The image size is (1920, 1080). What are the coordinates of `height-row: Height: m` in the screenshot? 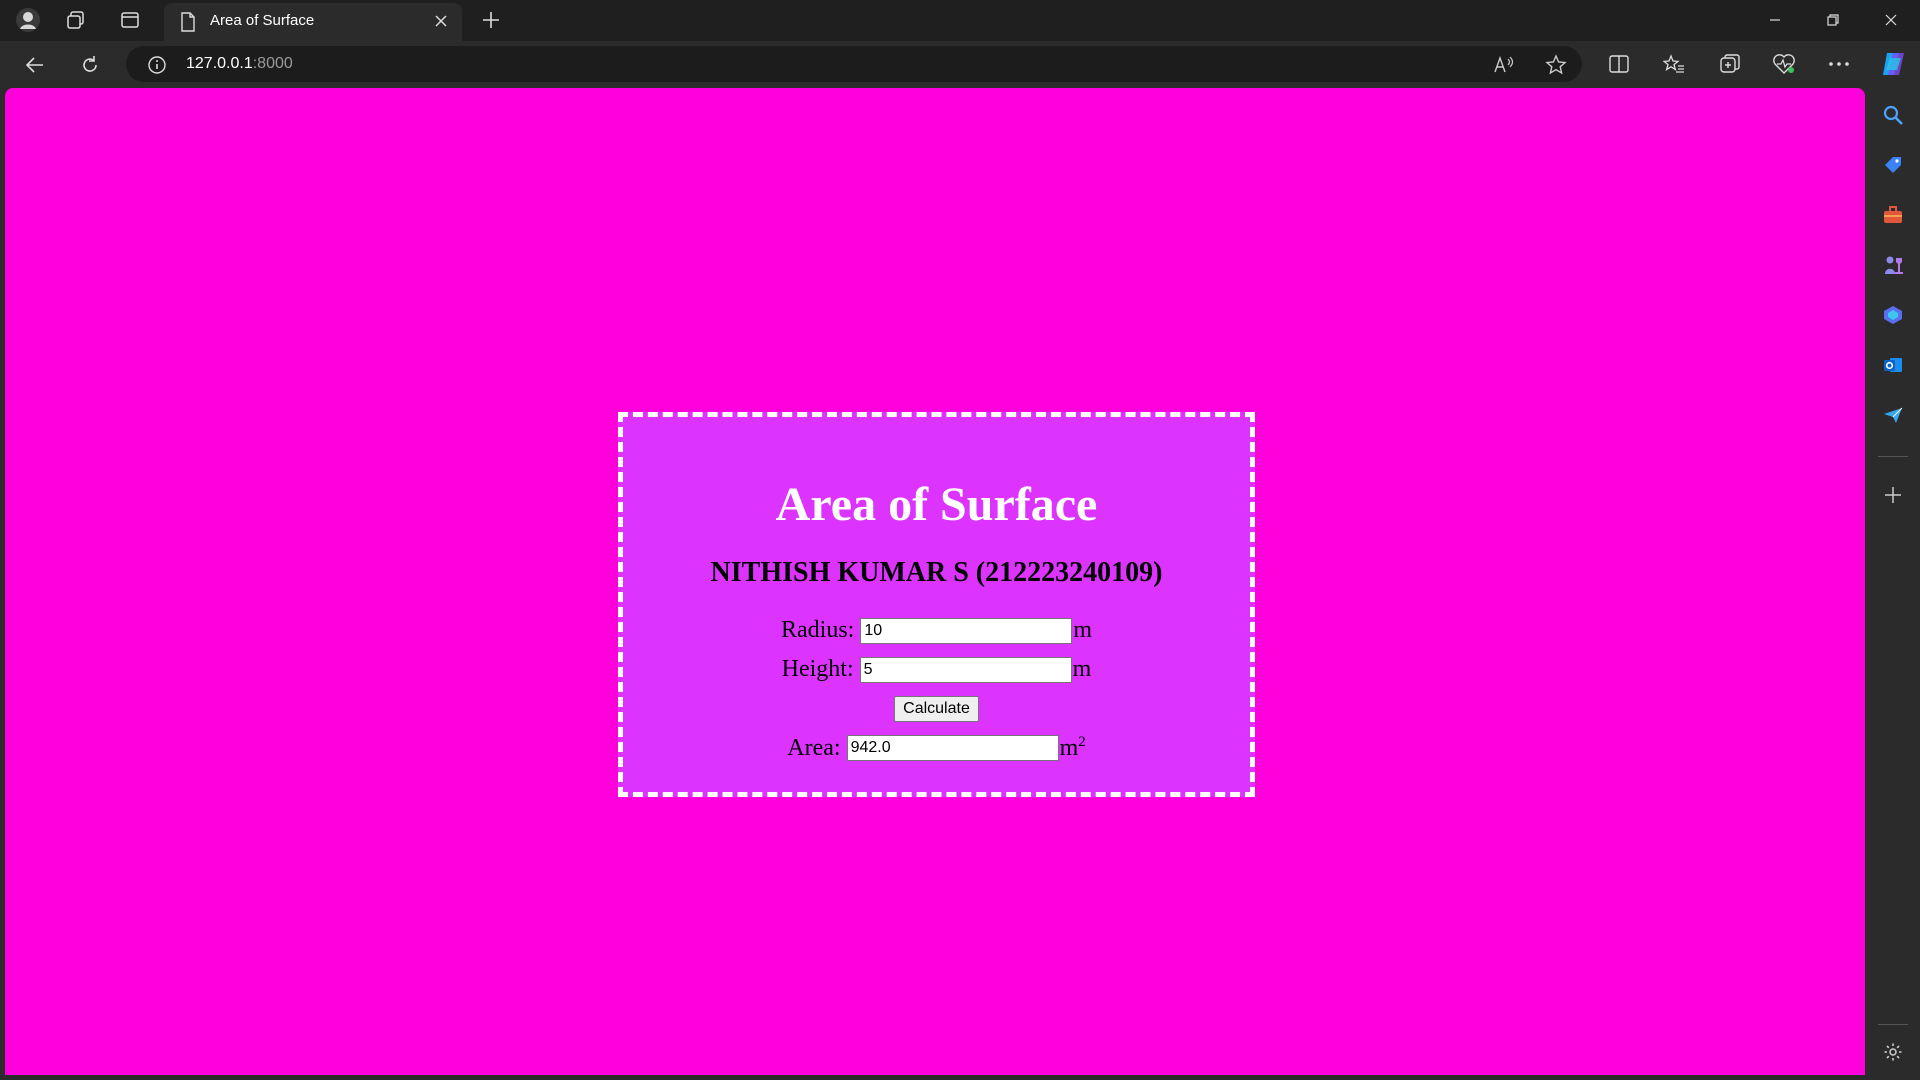 It's located at (936, 669).